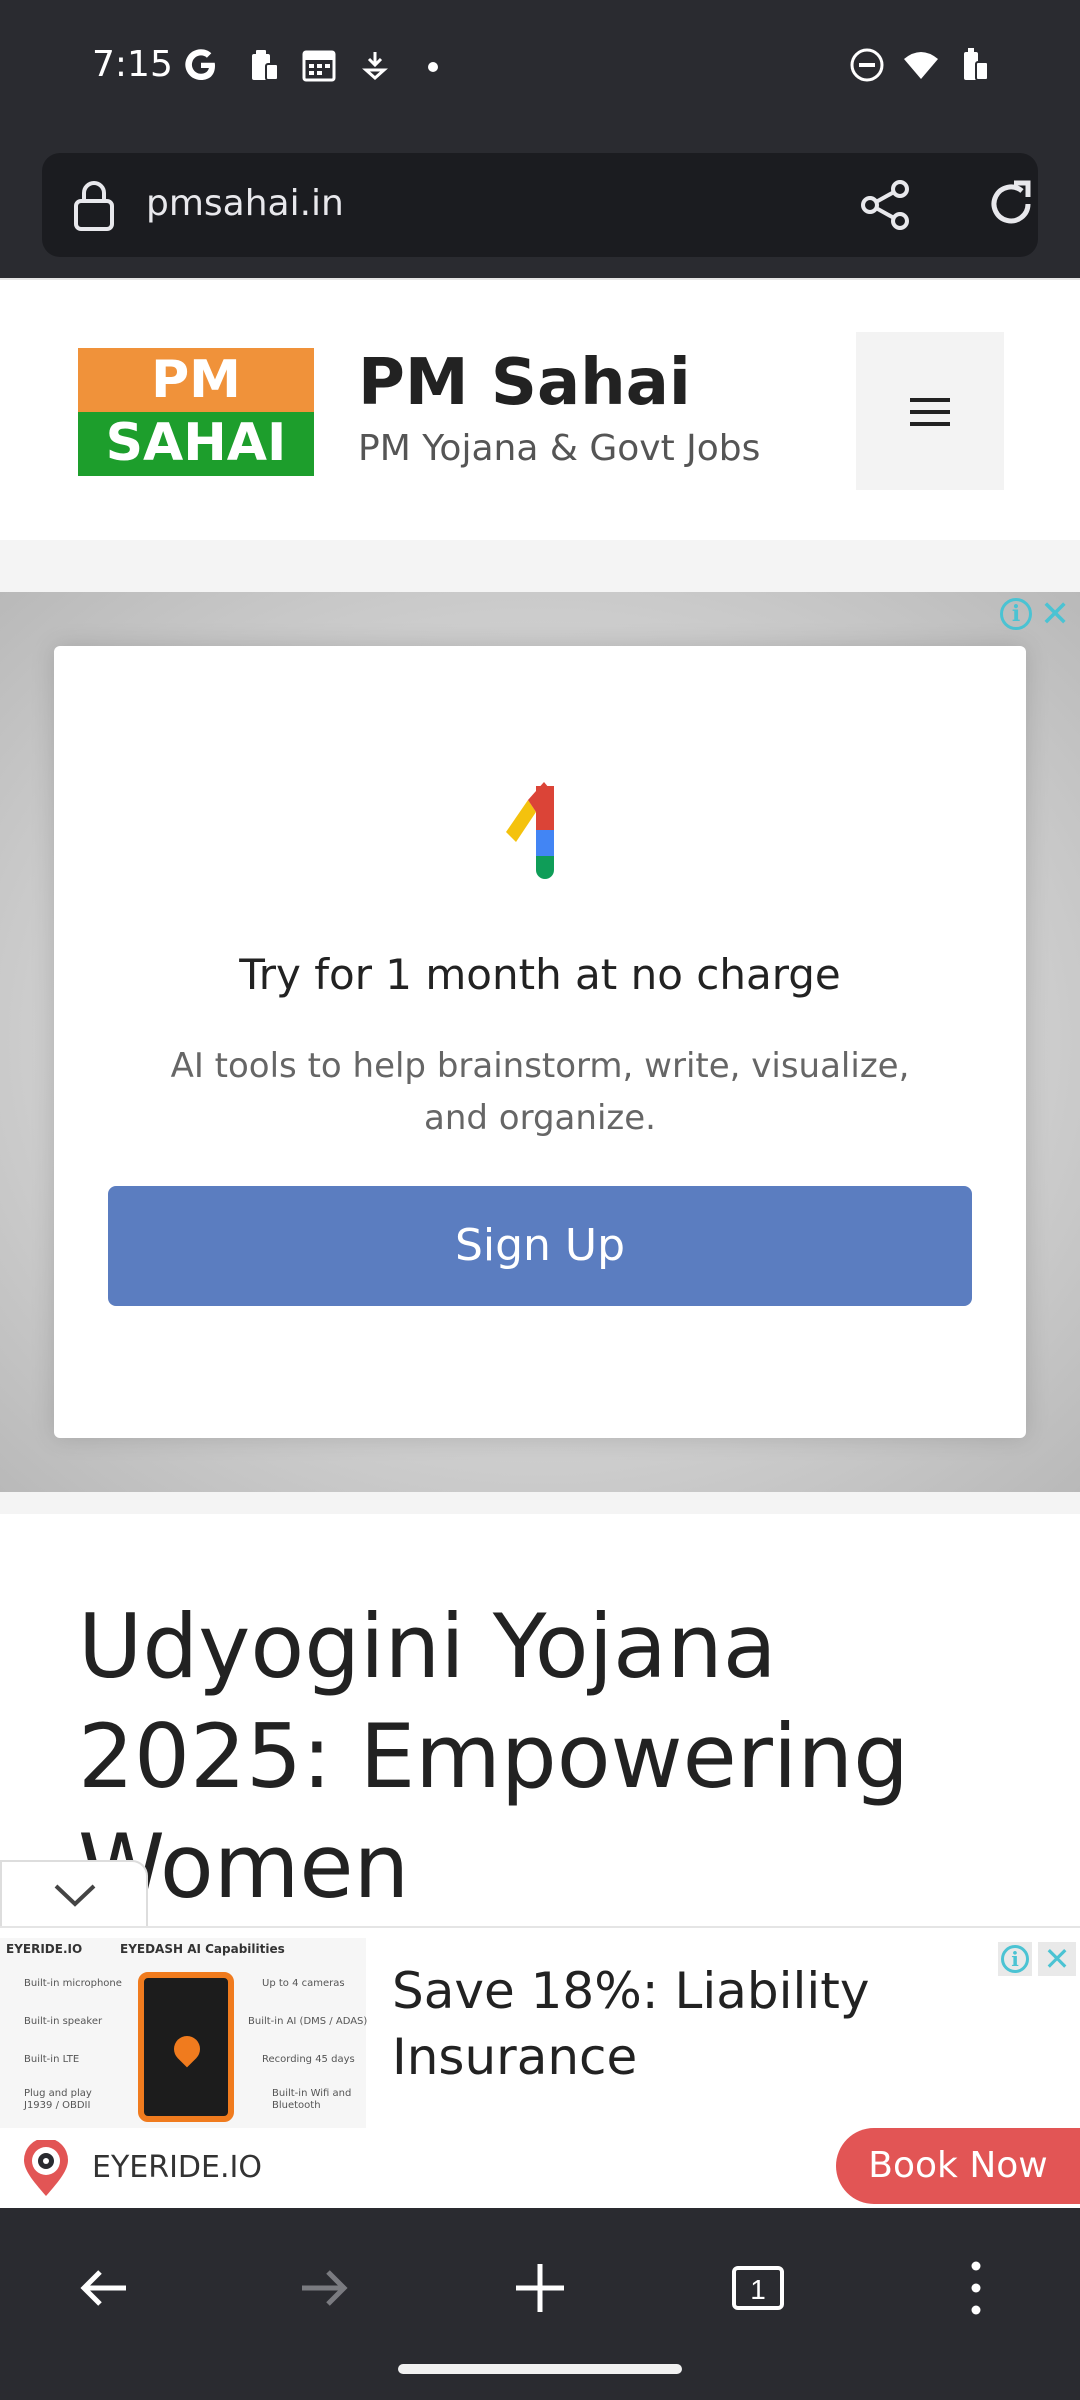 The width and height of the screenshot is (1080, 2400). I want to click on image-feature-text: Built-in microphone, so click(73, 1983).